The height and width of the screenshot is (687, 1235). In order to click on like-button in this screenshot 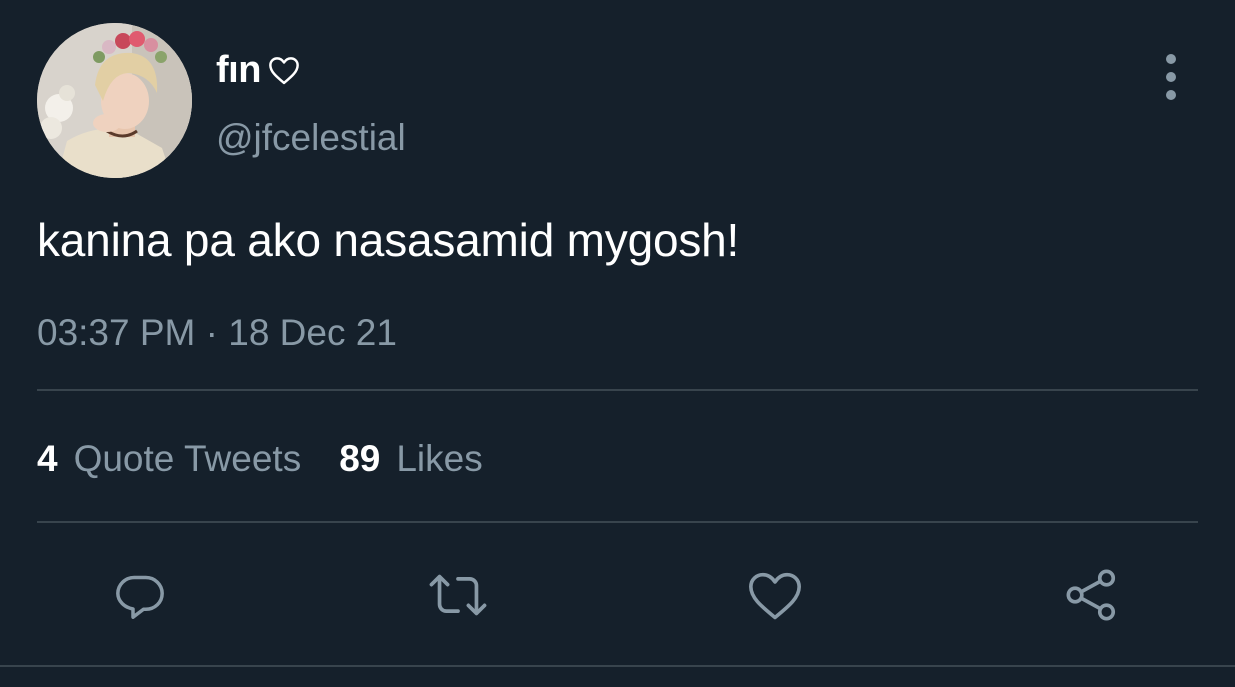, I will do `click(775, 595)`.